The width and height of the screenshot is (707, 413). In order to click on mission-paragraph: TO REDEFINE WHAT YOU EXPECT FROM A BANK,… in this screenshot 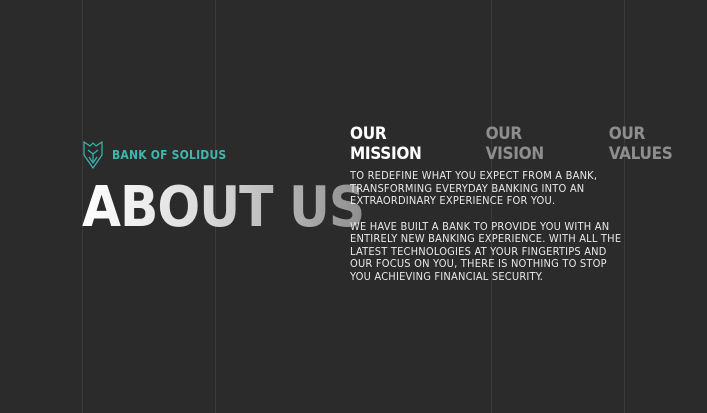, I will do `click(474, 188)`.